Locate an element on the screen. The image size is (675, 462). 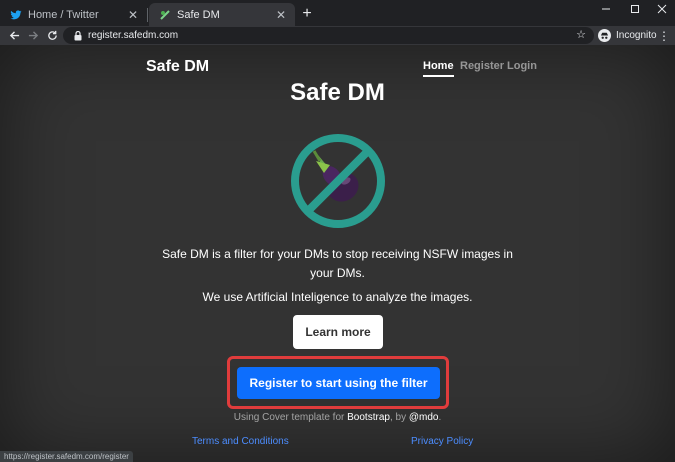
no-eggplant-icon is located at coordinates (338, 181).